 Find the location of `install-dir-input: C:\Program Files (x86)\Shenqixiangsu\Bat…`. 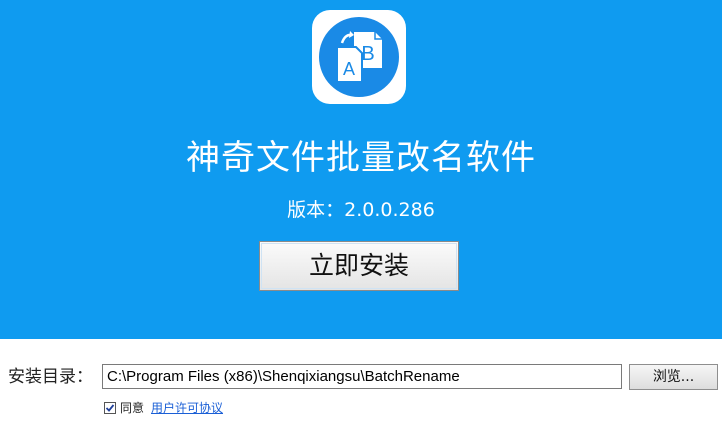

install-dir-input: C:\Program Files (x86)\Shenqixiangsu\Bat… is located at coordinates (362, 376).